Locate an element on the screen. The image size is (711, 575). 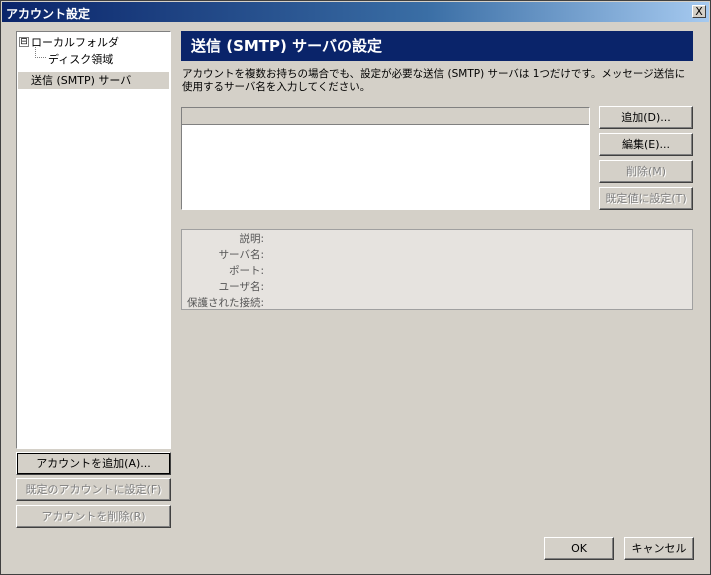
ok-button: OK is located at coordinates (579, 548).